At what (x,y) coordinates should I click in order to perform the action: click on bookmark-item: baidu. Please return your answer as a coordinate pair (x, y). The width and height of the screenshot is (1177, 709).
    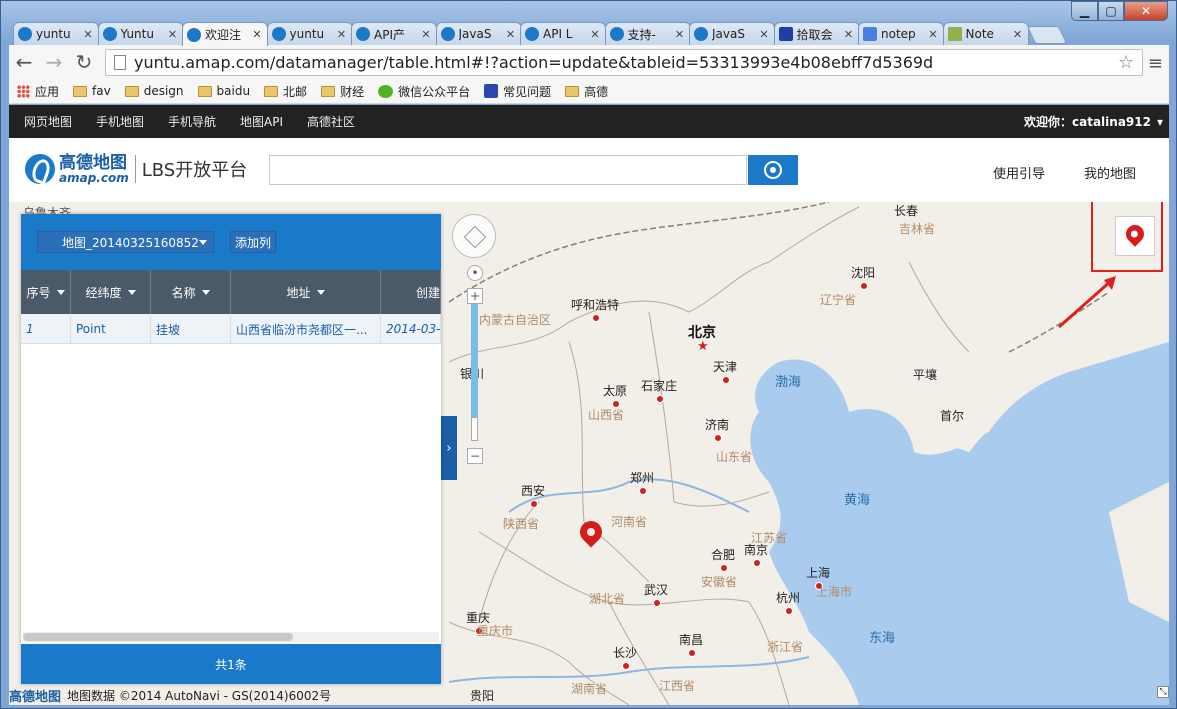
    Looking at the image, I should click on (223, 91).